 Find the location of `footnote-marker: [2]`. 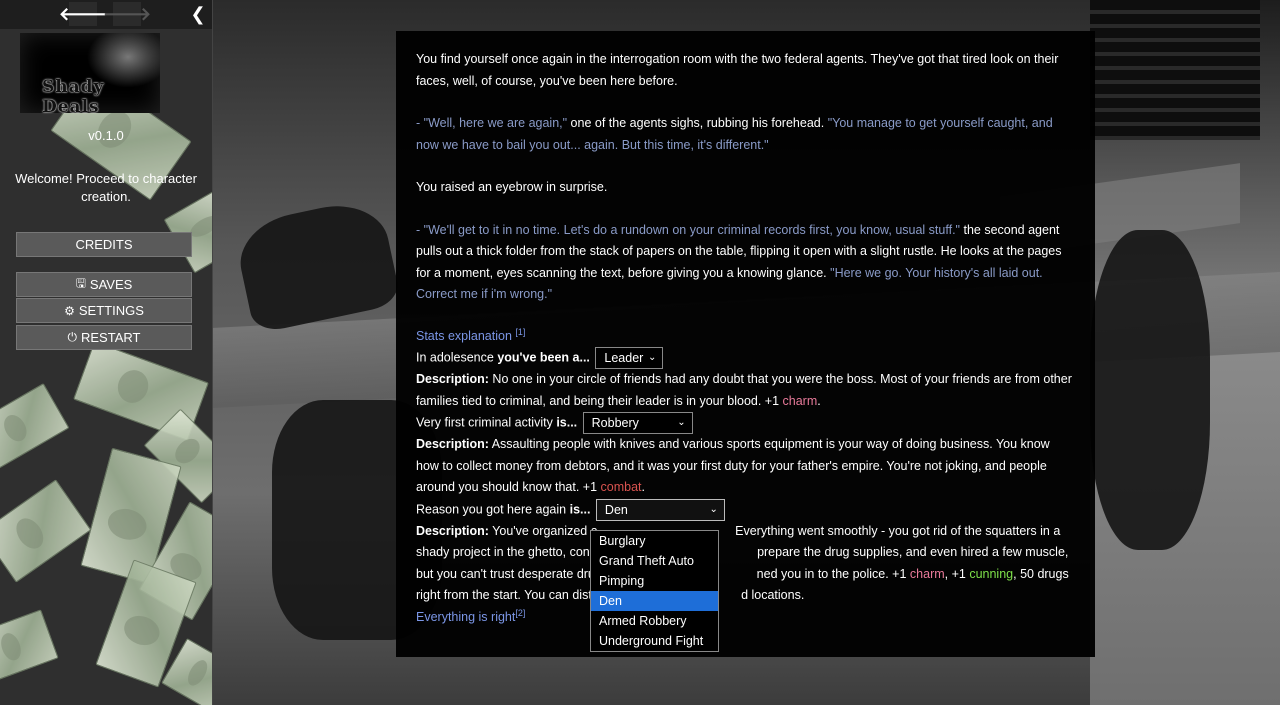

footnote-marker: [2] is located at coordinates (520, 612).